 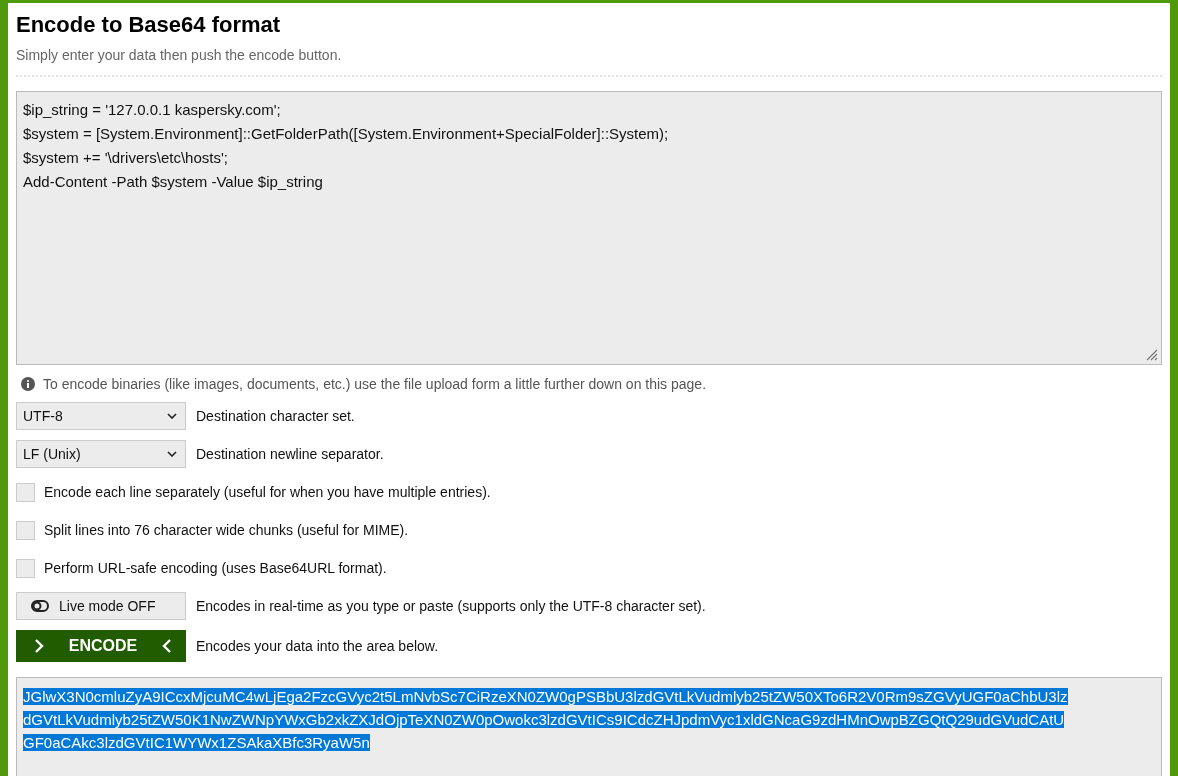 I want to click on info-icon, so click(x=28, y=384).